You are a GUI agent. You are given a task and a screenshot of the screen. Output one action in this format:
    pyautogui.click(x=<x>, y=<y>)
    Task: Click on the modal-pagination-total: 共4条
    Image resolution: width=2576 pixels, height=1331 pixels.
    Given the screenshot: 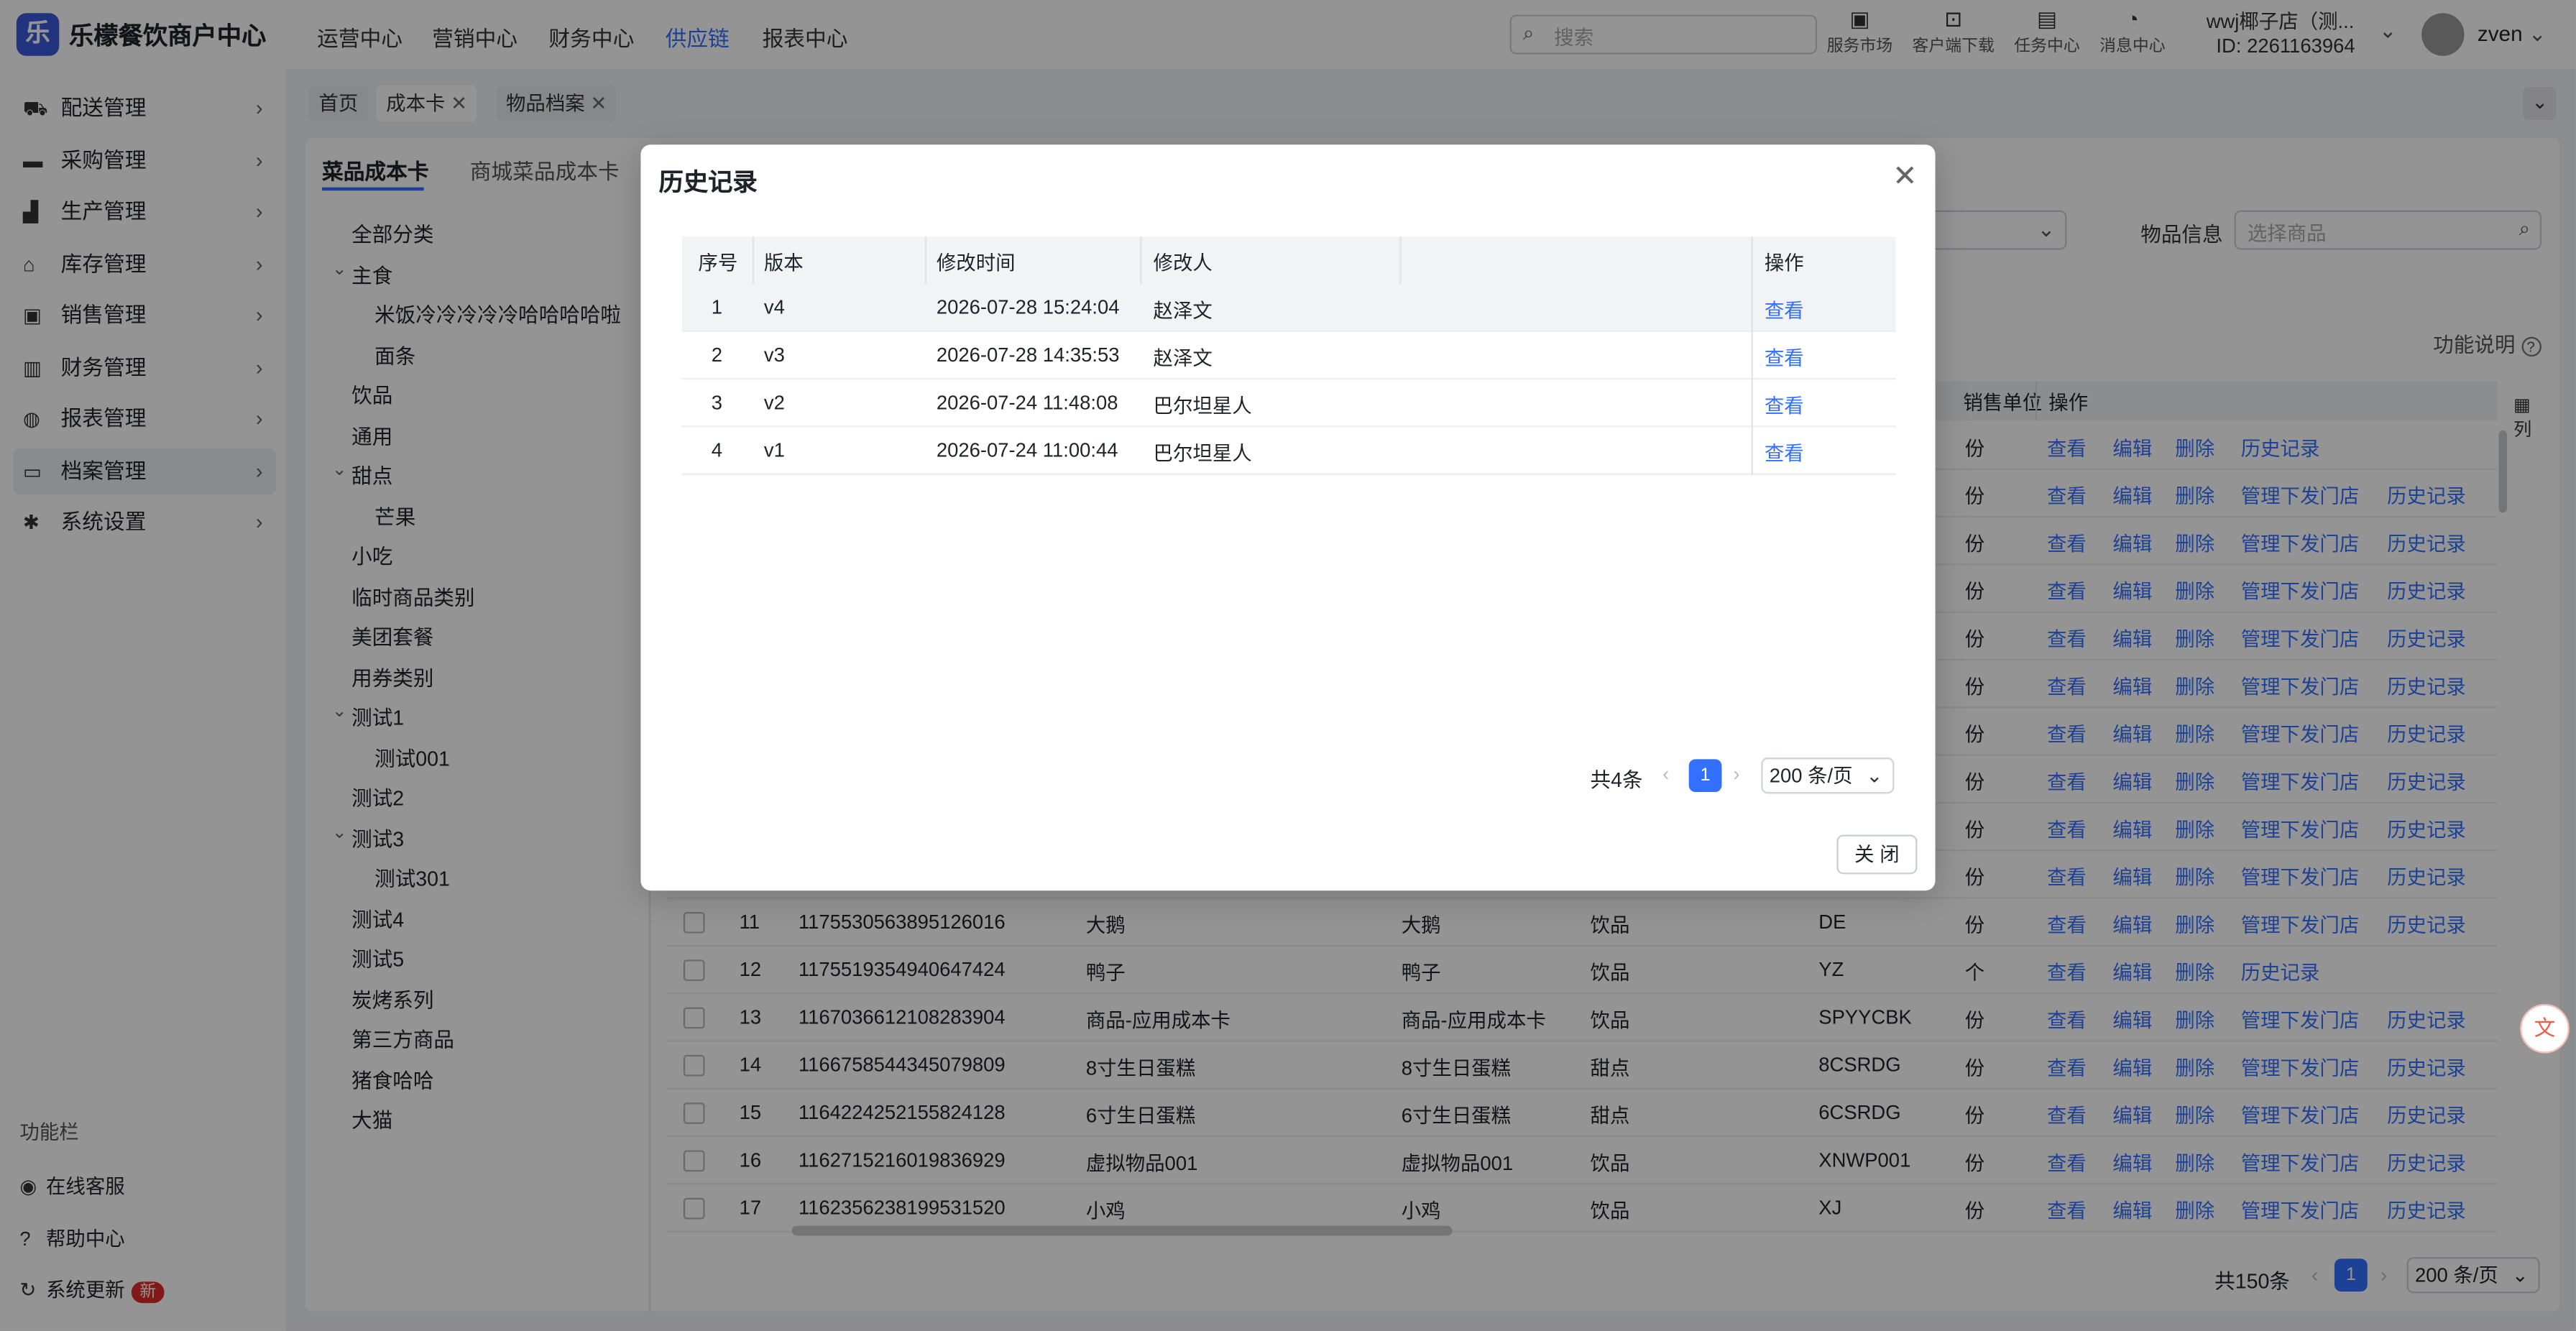 What is the action you would take?
    pyautogui.click(x=1616, y=781)
    